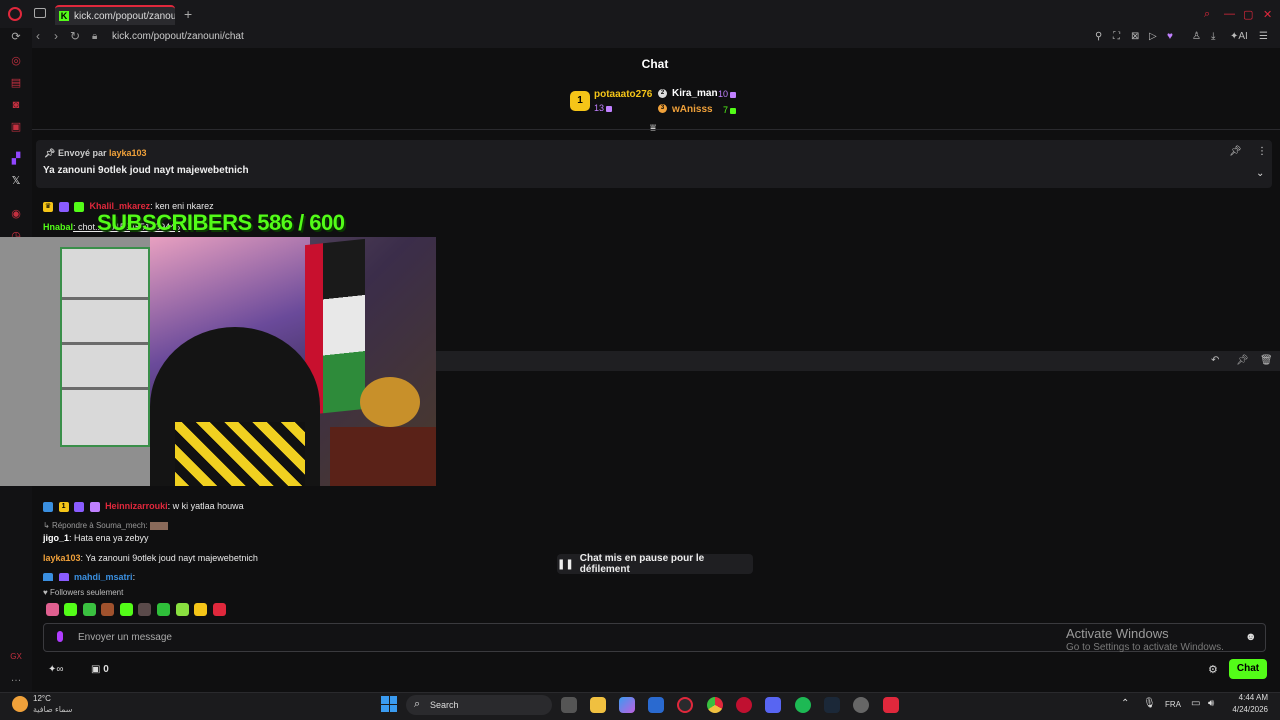  I want to click on windows-start-icon, so click(389, 704).